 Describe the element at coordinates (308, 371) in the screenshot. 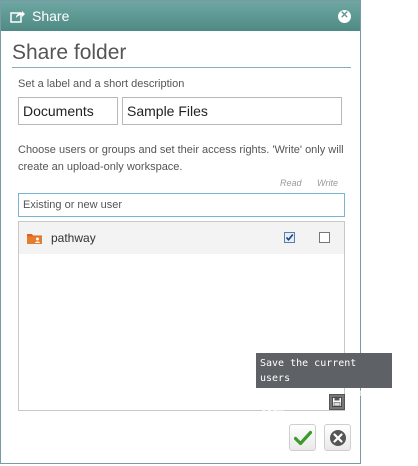

I see `tooltip-line-1: Save the current users` at that location.